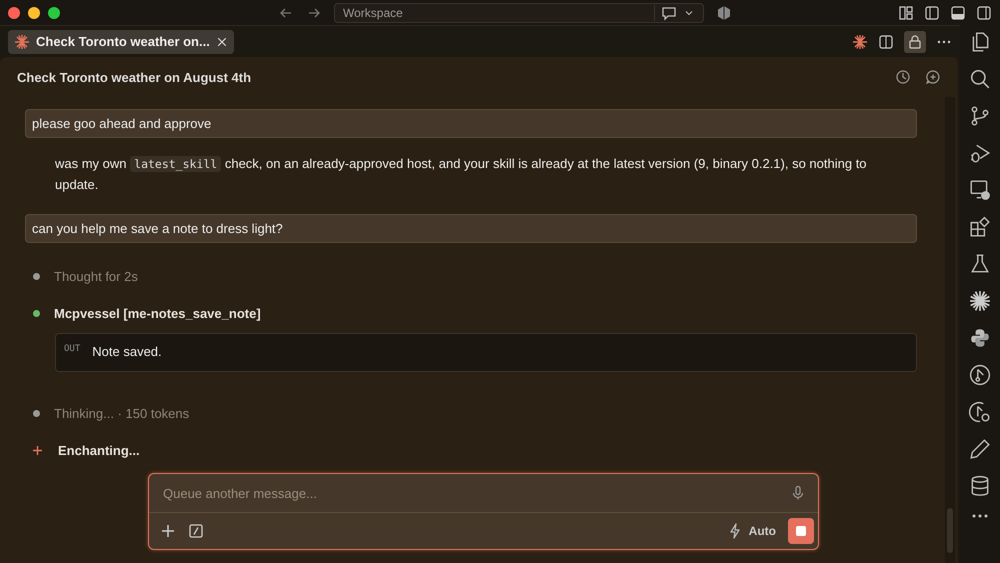  What do you see at coordinates (724, 12) in the screenshot?
I see `cube-icon` at bounding box center [724, 12].